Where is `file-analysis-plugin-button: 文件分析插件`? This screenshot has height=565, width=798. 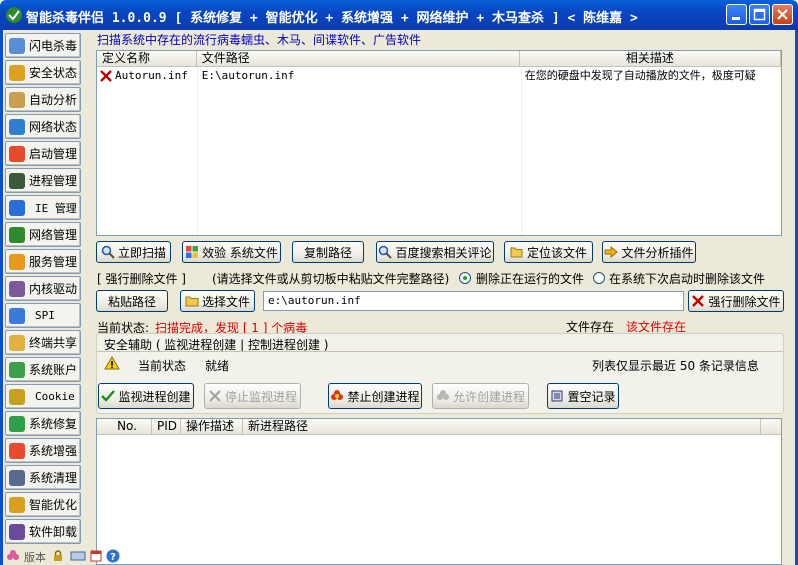 file-analysis-plugin-button: 文件分析插件 is located at coordinates (649, 252).